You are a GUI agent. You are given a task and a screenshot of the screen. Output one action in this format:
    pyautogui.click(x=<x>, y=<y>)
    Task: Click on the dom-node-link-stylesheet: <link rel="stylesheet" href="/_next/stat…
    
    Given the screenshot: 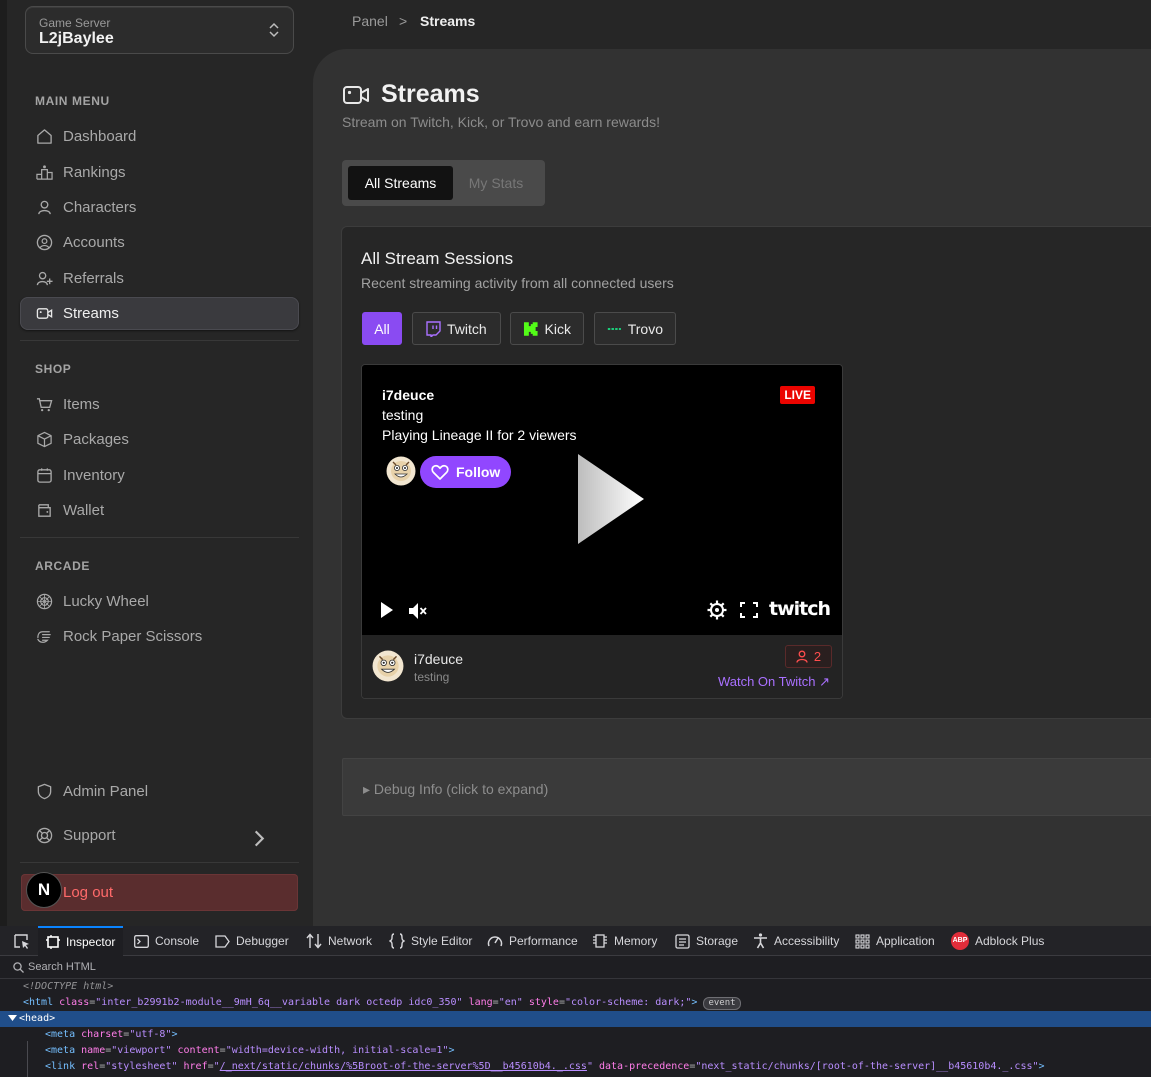 What is the action you would take?
    pyautogui.click(x=575, y=1067)
    